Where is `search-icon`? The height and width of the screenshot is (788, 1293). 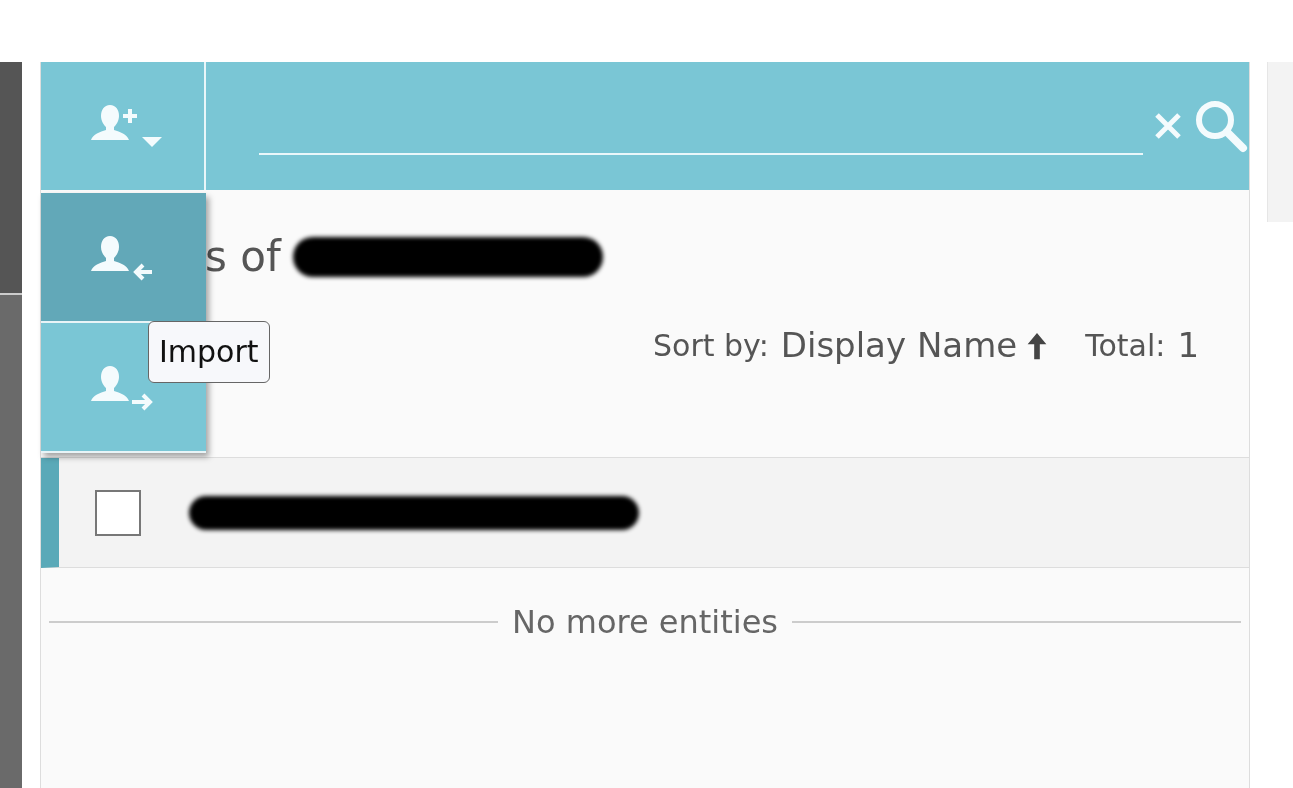 search-icon is located at coordinates (1221, 126).